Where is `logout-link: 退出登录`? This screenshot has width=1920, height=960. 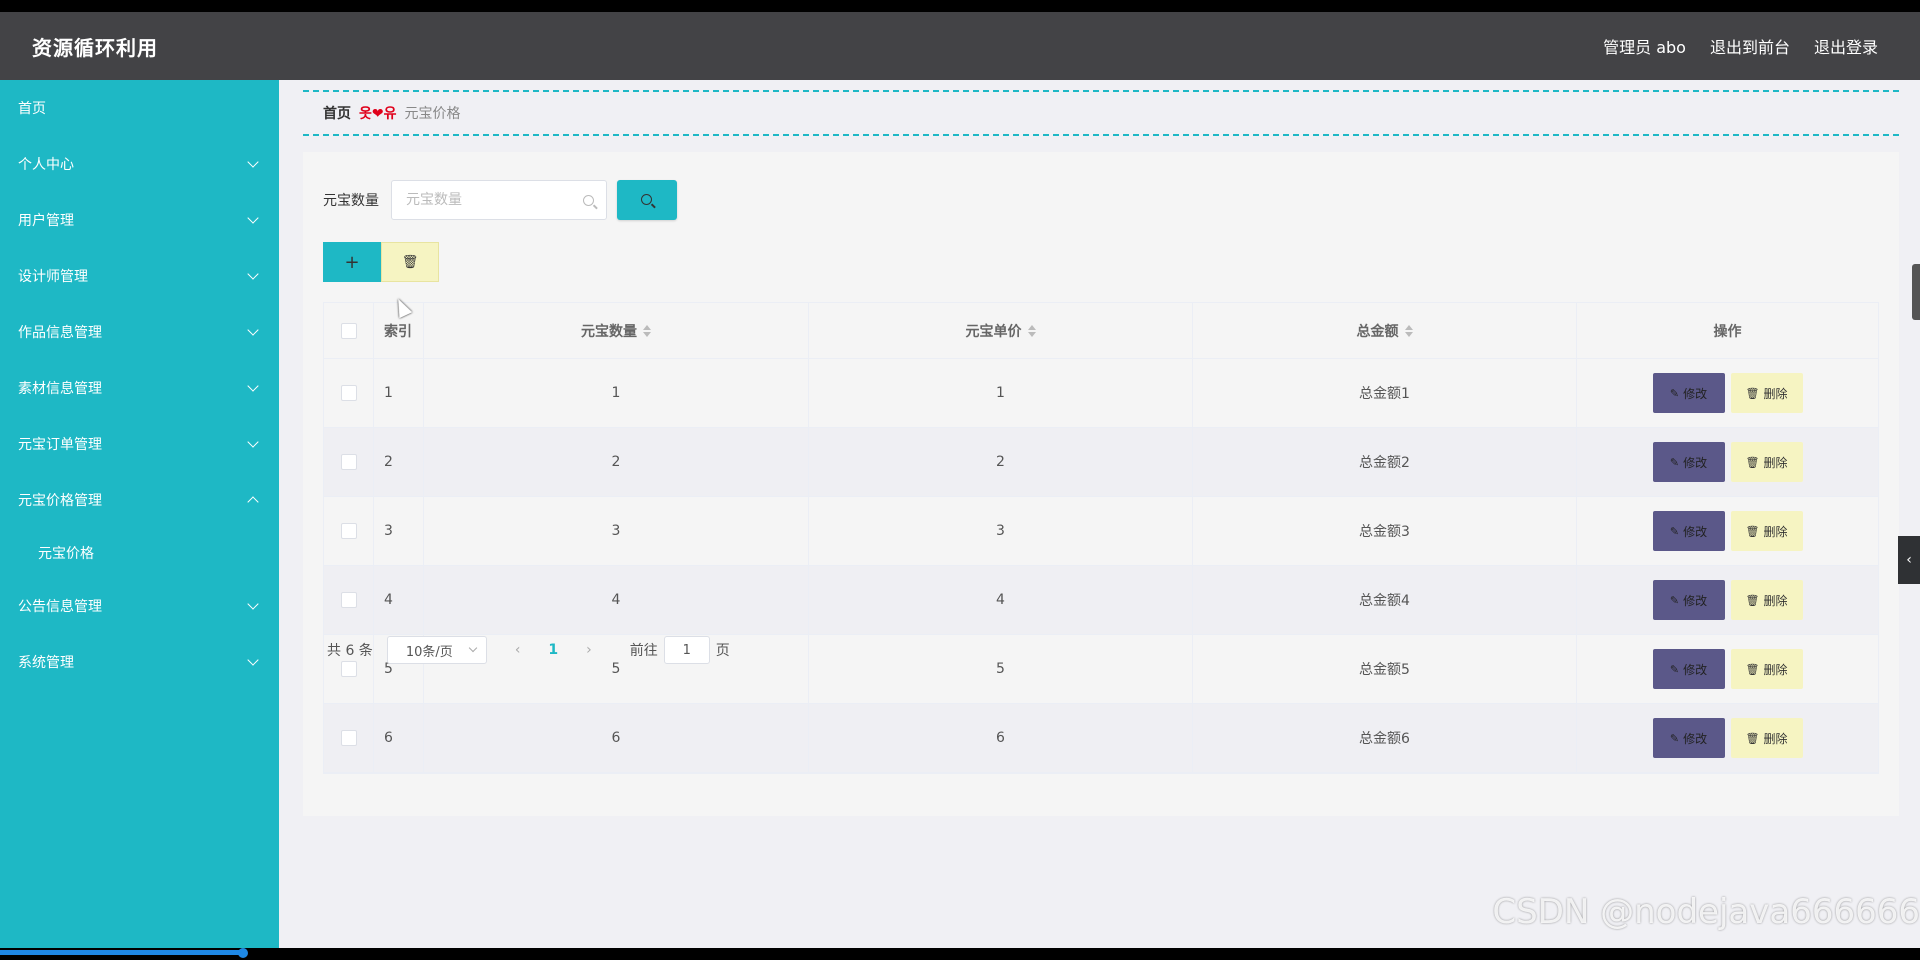
logout-link: 退出登录 is located at coordinates (1846, 46).